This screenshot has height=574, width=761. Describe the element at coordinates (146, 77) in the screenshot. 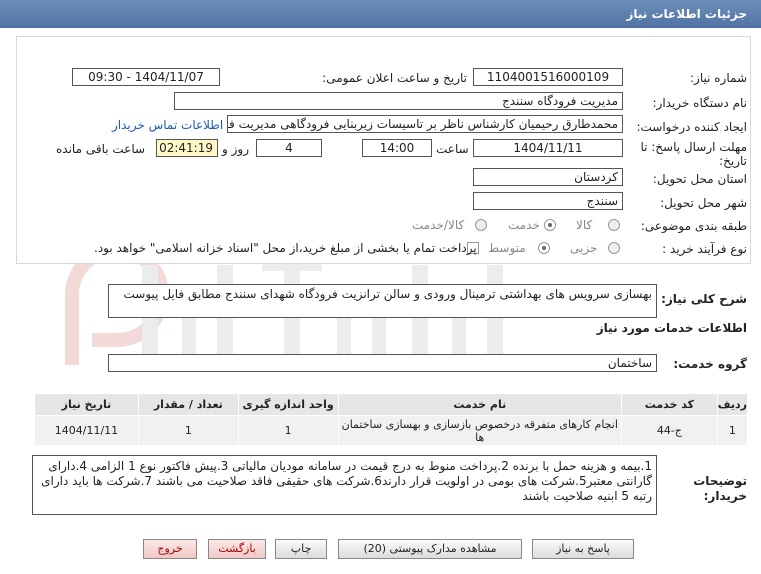

I see `announce-field: 1404/11/07 - 09:30` at that location.